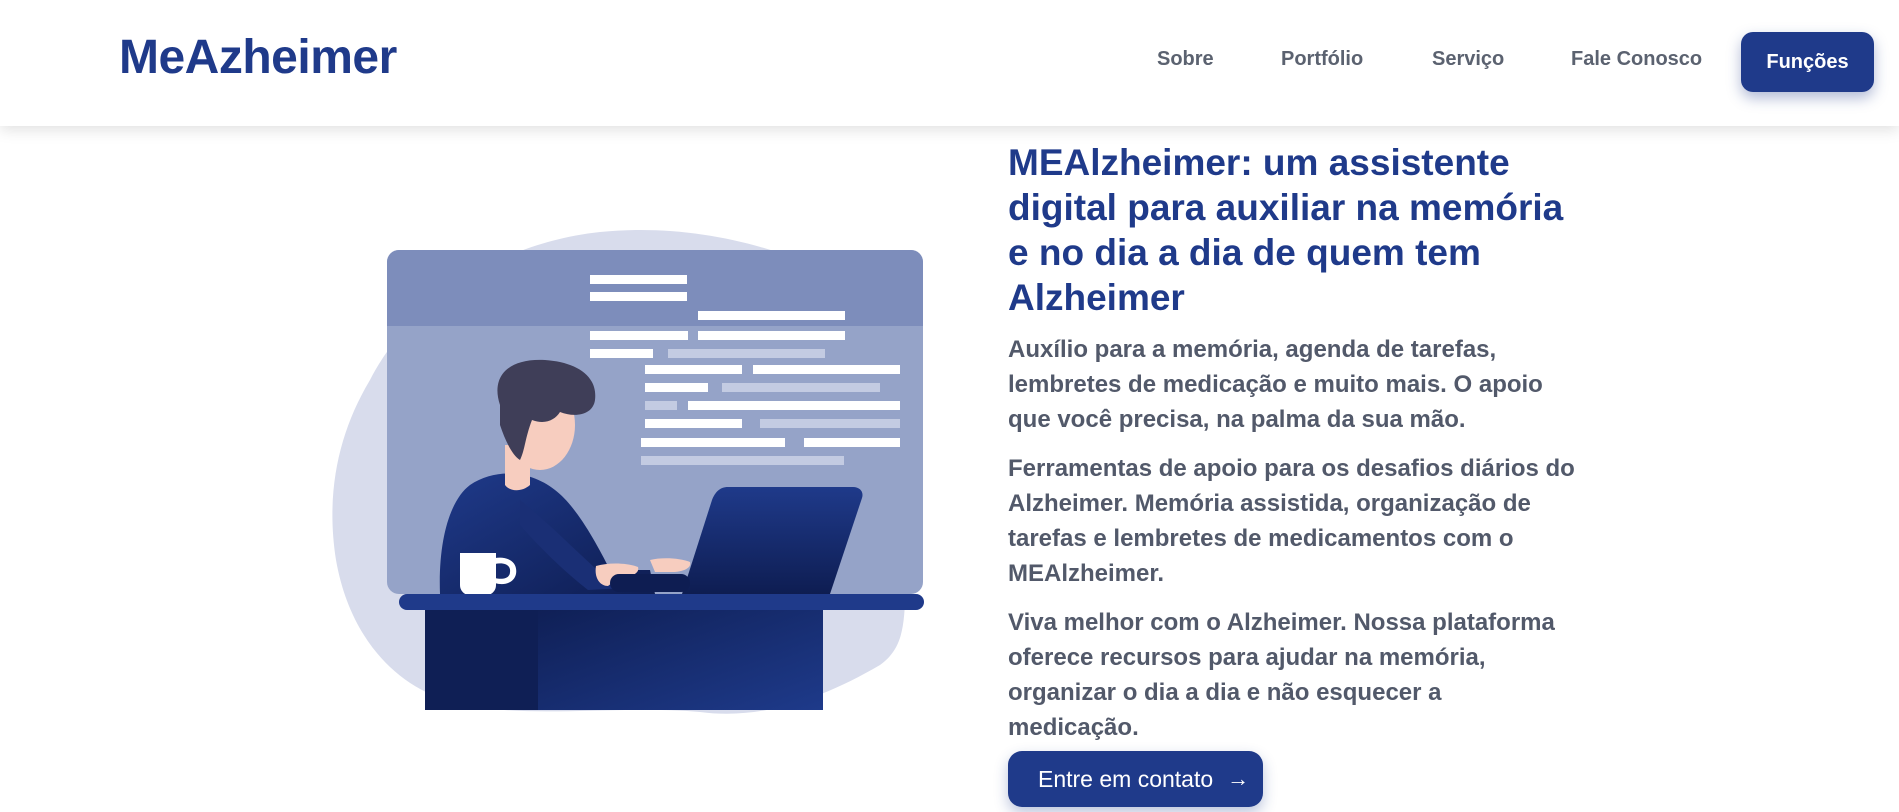  I want to click on nav-link-servico: Serviço, so click(1468, 59).